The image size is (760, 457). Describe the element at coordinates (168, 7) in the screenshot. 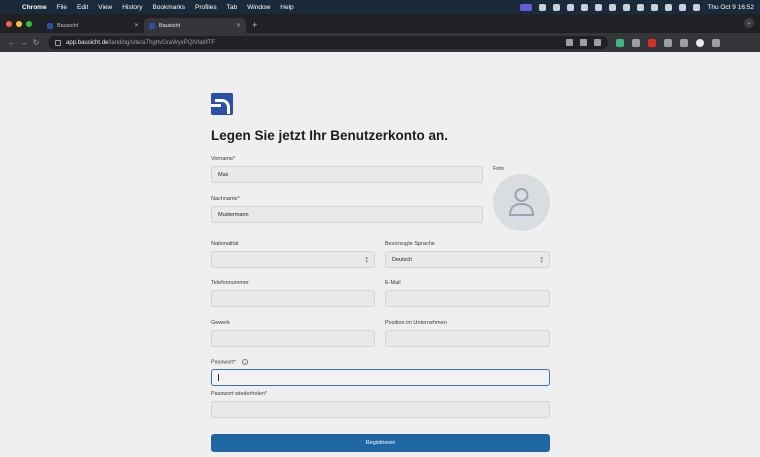

I see `menu-bookmarks: Bookmarks` at that location.